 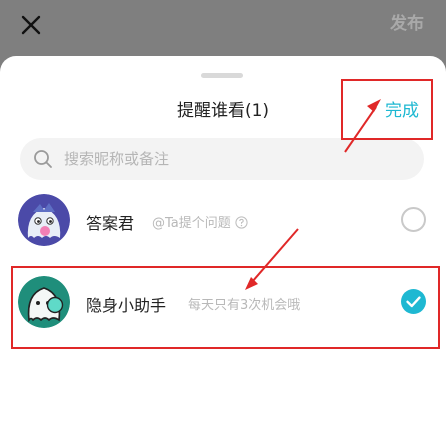 I want to click on close-button, so click(x=31, y=25).